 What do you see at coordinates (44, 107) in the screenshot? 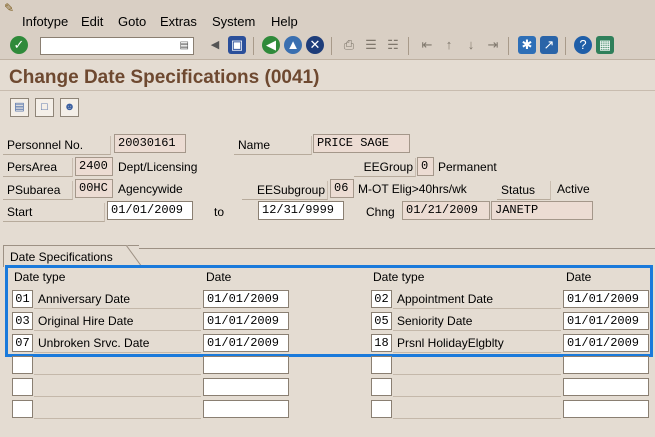
I see `document-icon: □` at bounding box center [44, 107].